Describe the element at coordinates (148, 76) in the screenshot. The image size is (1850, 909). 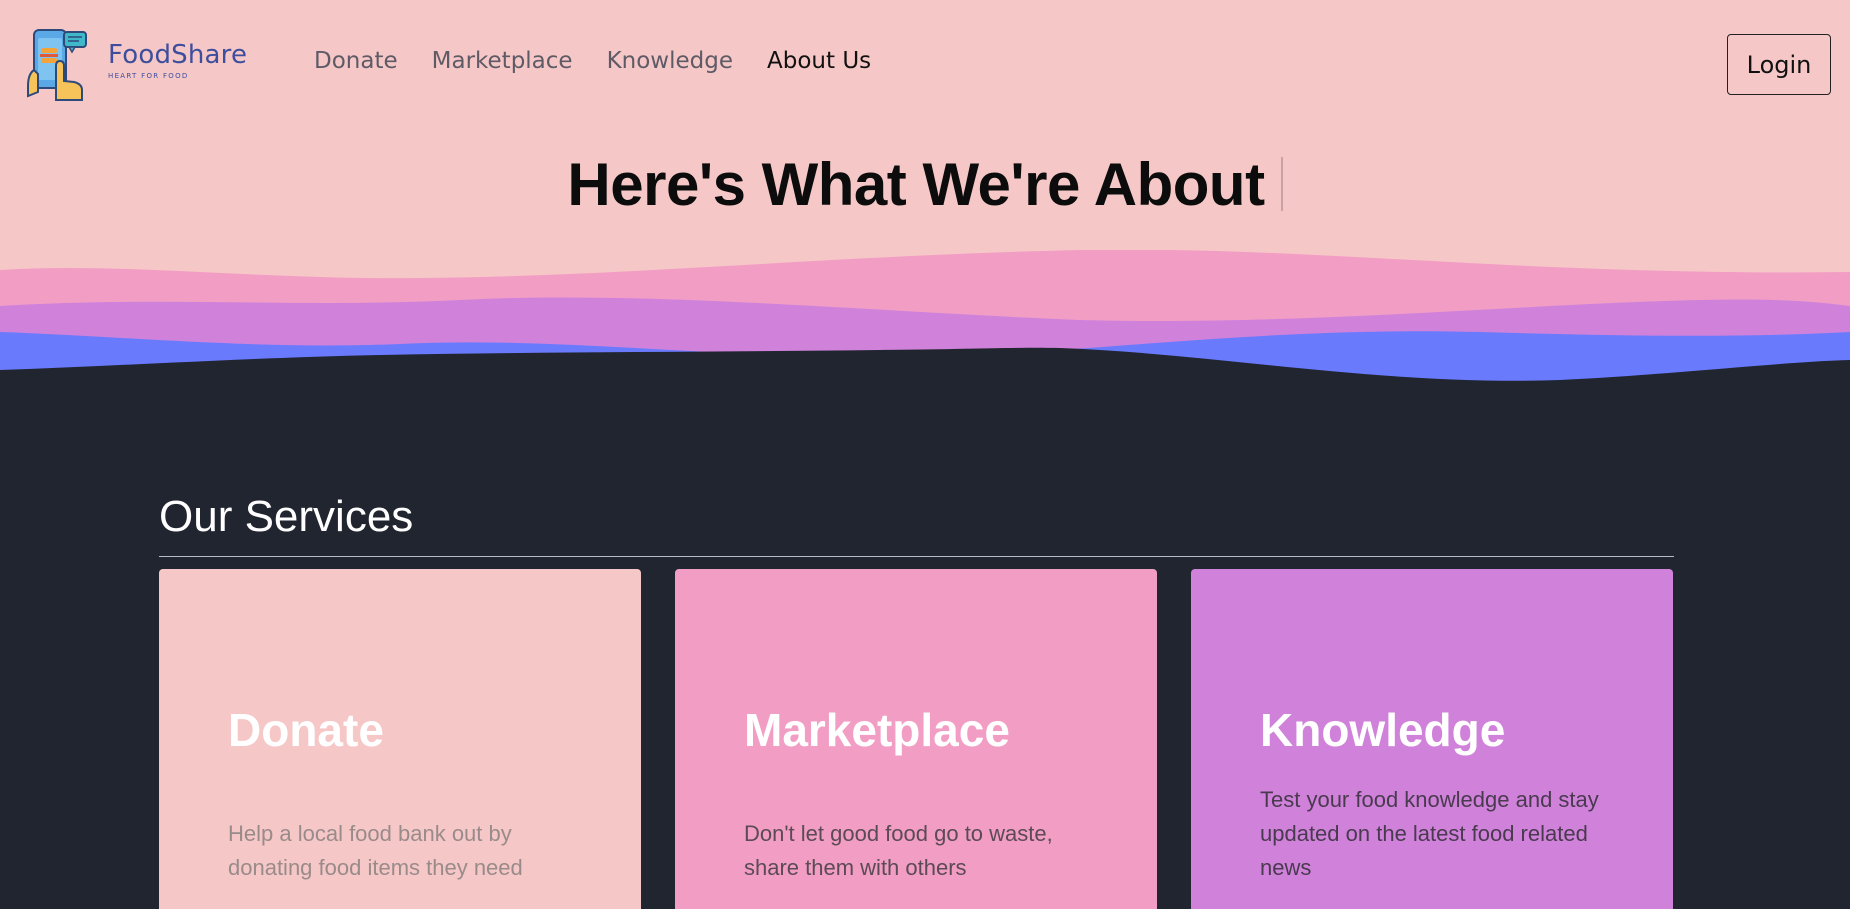
I see `brand-tagline: HEART FOR FOOD` at that location.